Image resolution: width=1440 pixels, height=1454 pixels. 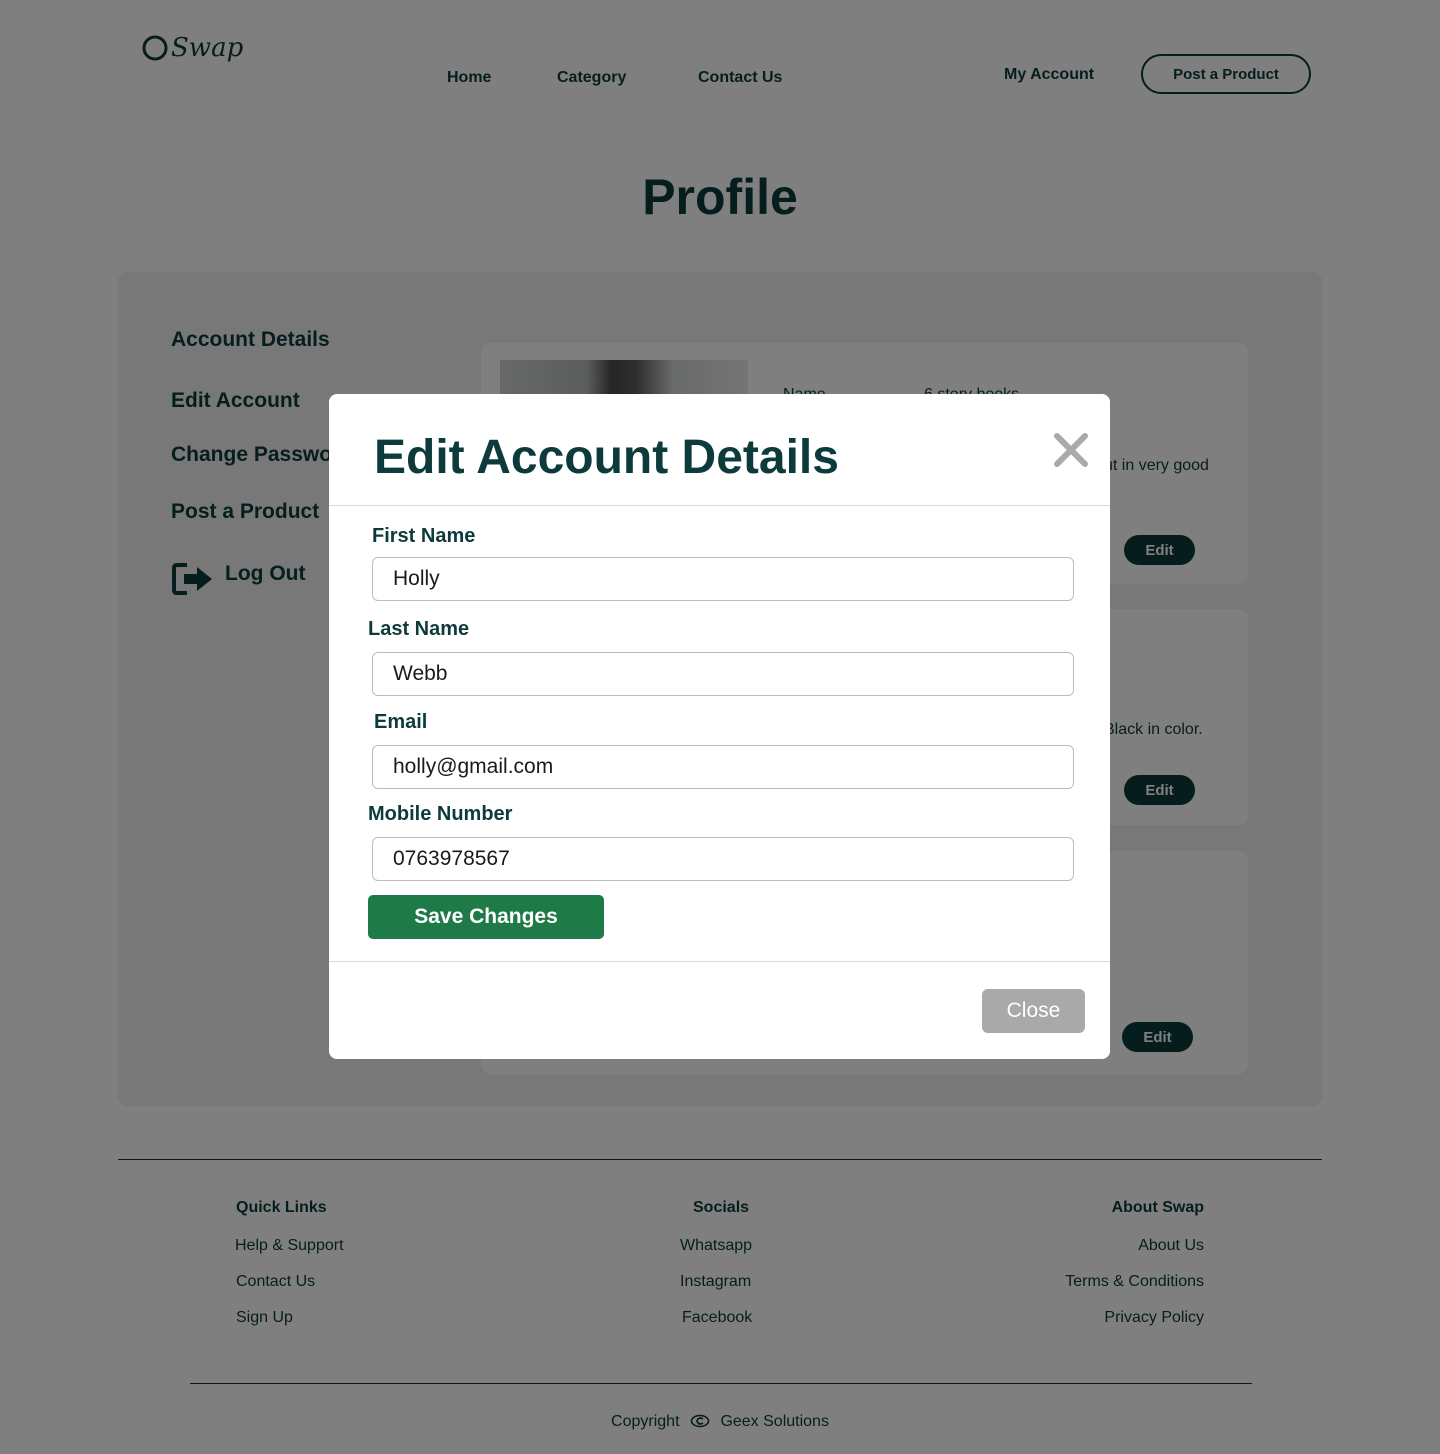 What do you see at coordinates (1071, 450) in the screenshot?
I see `close-icon` at bounding box center [1071, 450].